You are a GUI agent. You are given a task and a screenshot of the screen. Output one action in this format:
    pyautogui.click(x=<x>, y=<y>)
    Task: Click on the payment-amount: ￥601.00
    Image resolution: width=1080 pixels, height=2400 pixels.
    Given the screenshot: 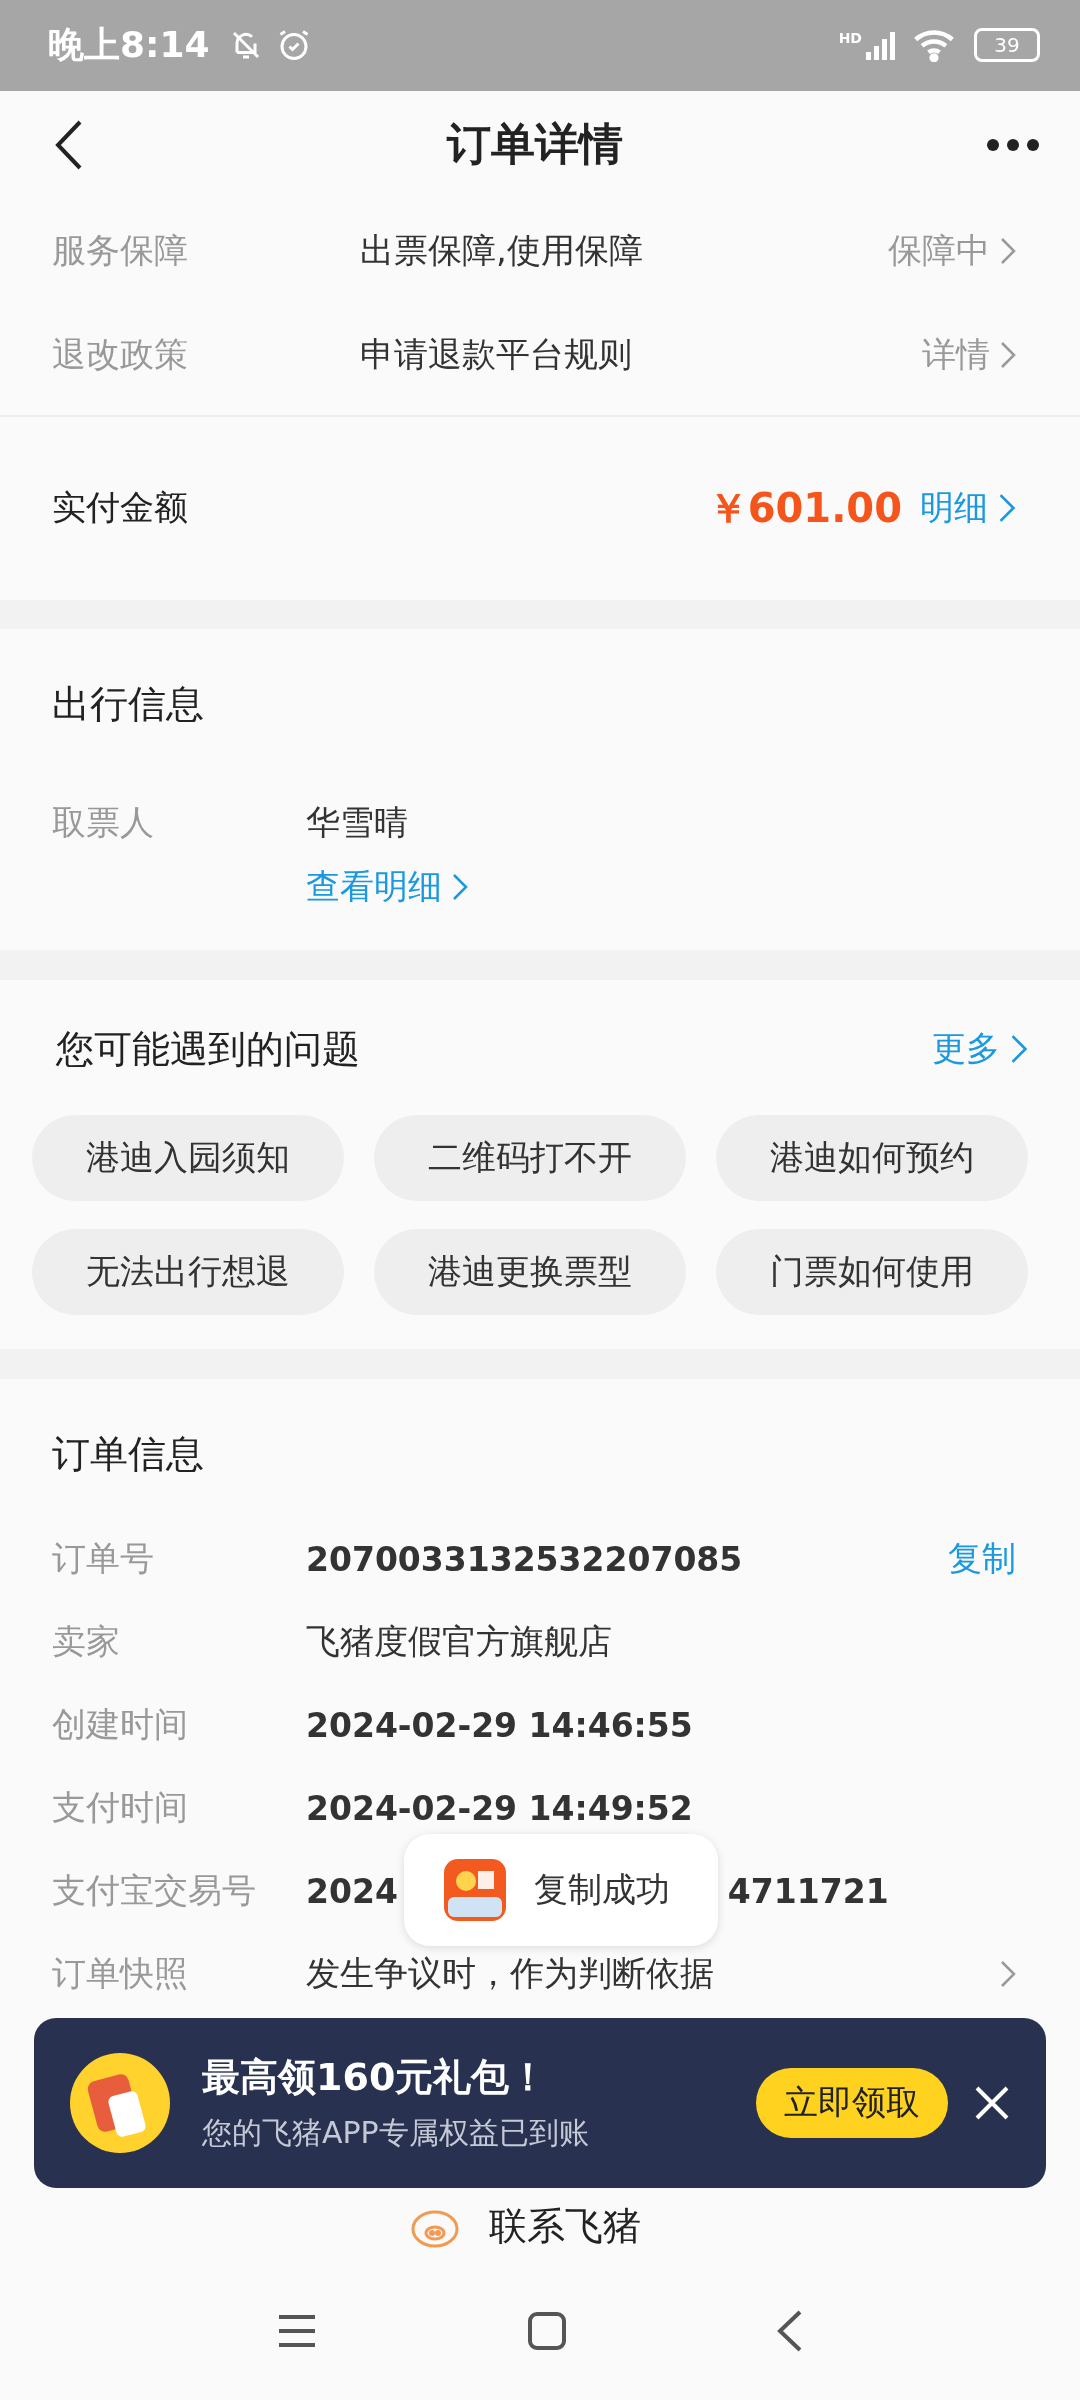 What is the action you would take?
    pyautogui.click(x=804, y=508)
    